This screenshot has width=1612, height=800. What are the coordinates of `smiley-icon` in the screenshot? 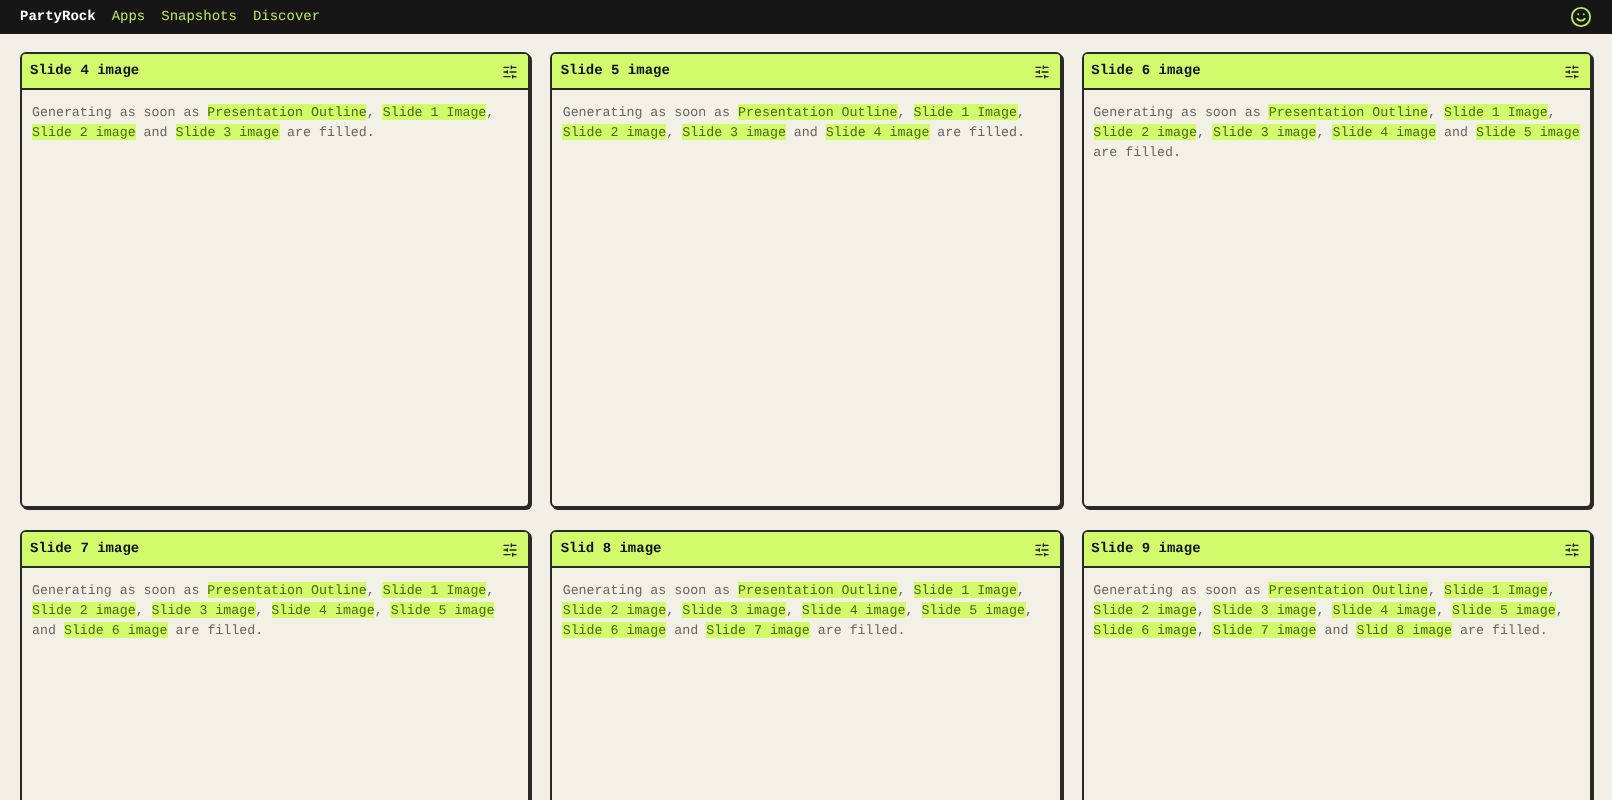 It's located at (1581, 17).